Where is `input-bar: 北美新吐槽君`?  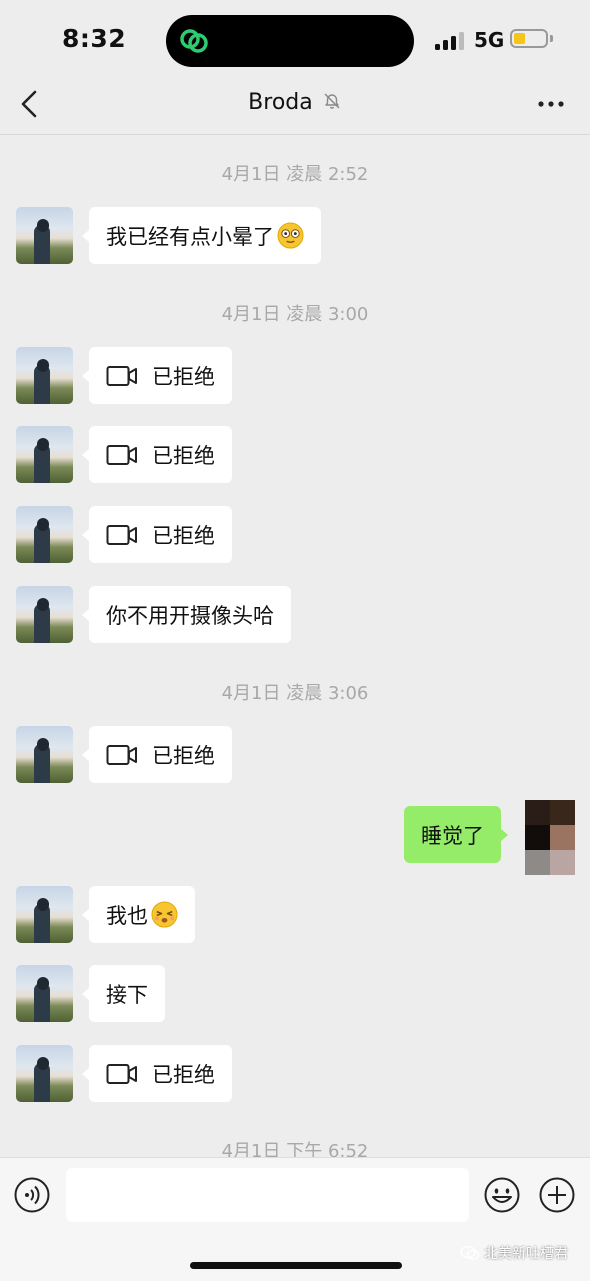
input-bar: 北美新吐槽君 is located at coordinates (295, 1219).